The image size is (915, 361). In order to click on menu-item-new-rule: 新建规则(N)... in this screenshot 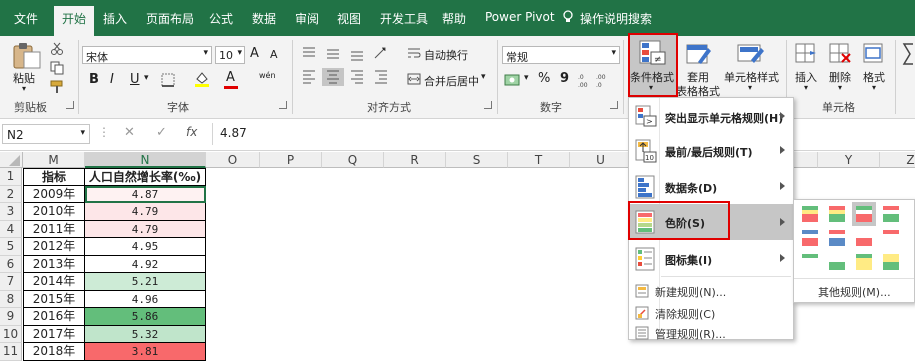, I will do `click(711, 291)`.